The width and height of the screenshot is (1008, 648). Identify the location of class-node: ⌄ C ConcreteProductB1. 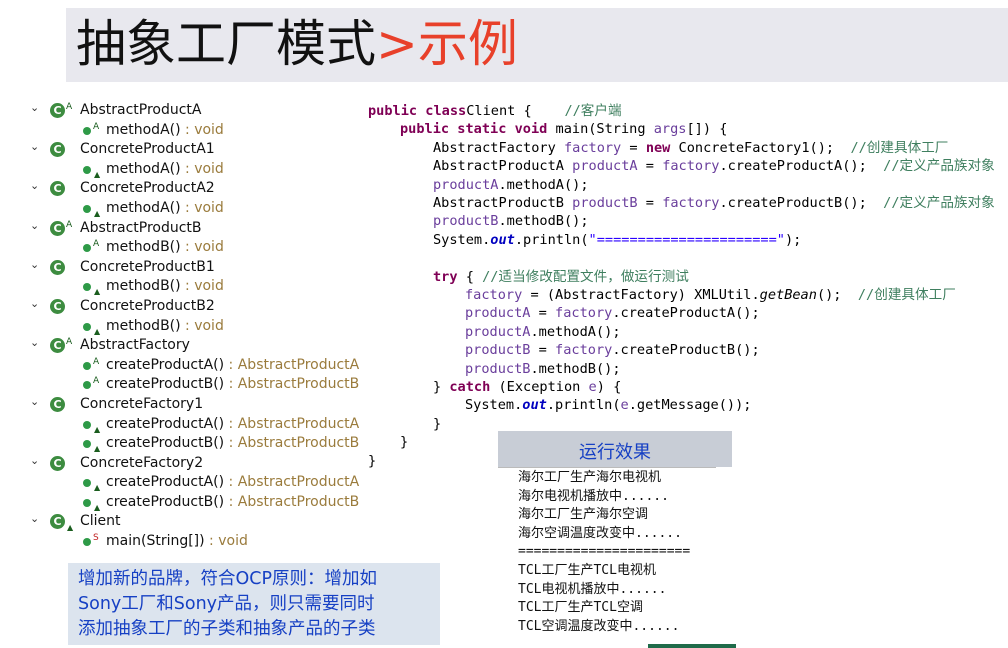
(193, 268).